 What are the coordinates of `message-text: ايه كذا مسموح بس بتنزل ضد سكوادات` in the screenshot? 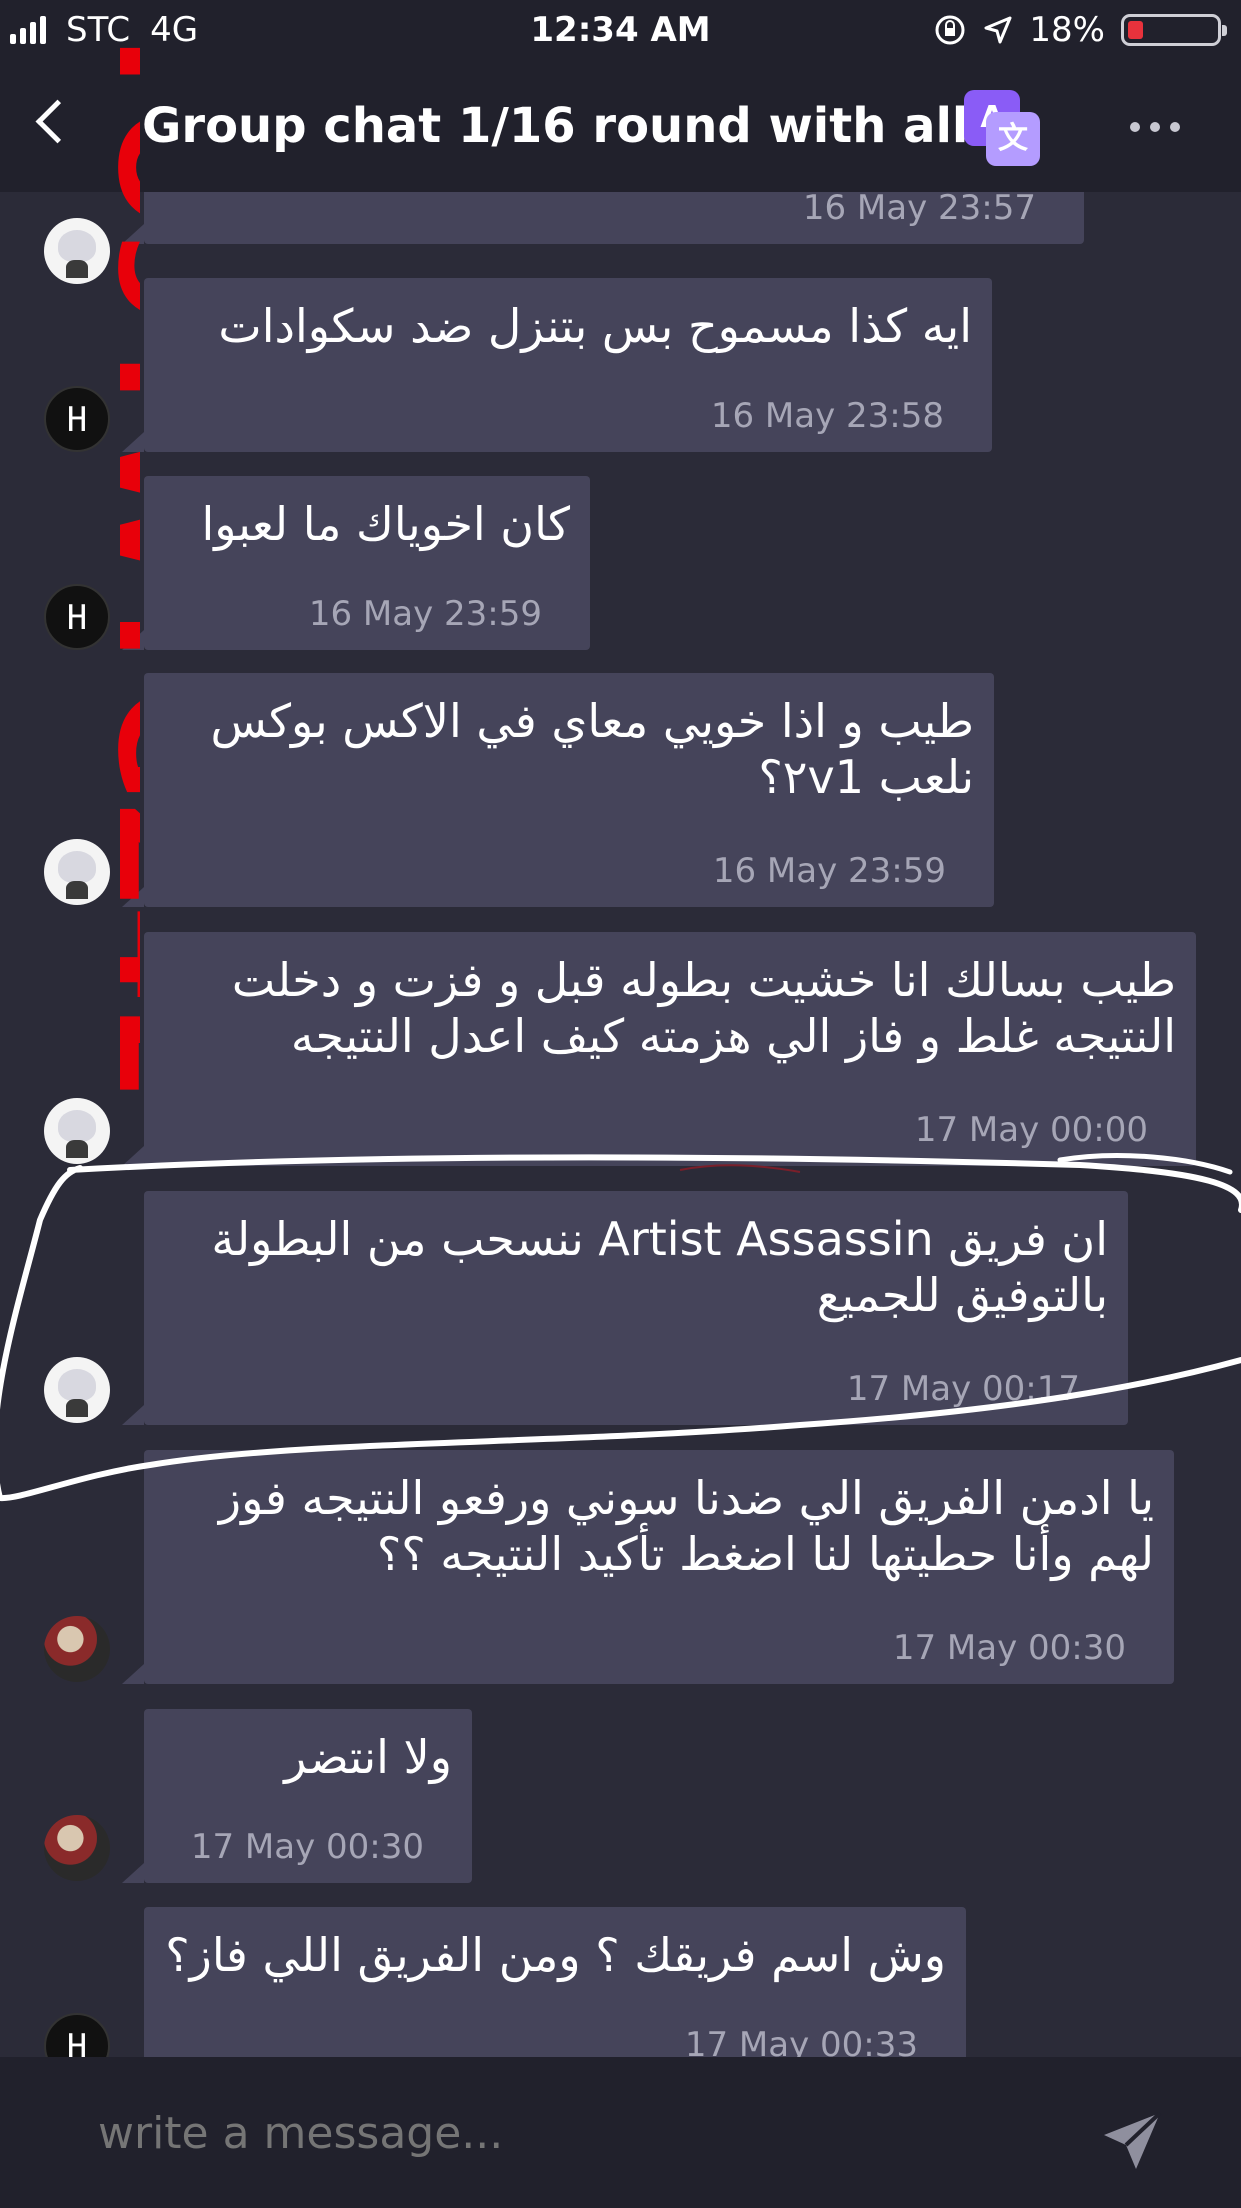 It's located at (595, 326).